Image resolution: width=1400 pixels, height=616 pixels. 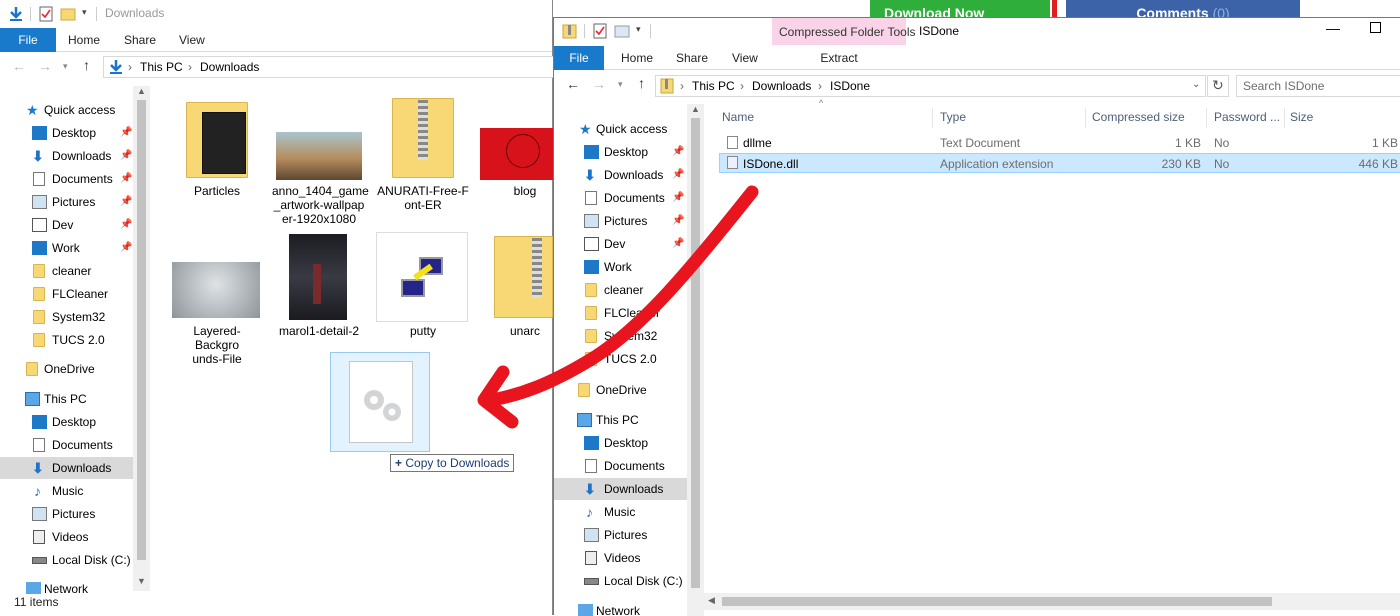 I want to click on refresh-button: ↻, so click(x=1218, y=86).